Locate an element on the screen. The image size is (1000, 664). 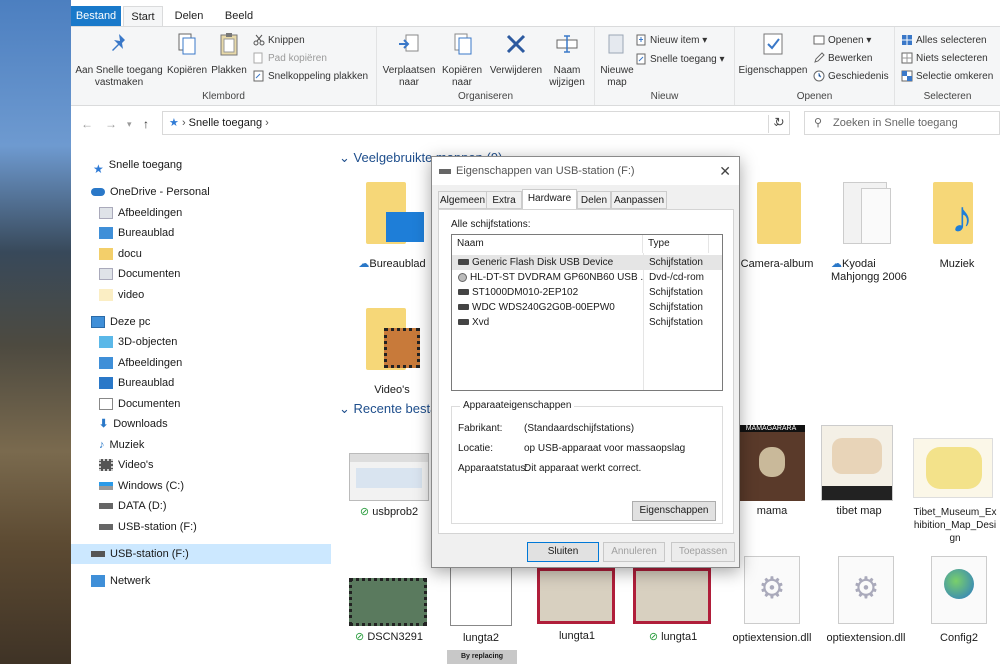
nav-od-bureaublad: Bureaublad is located at coordinates (201, 233).